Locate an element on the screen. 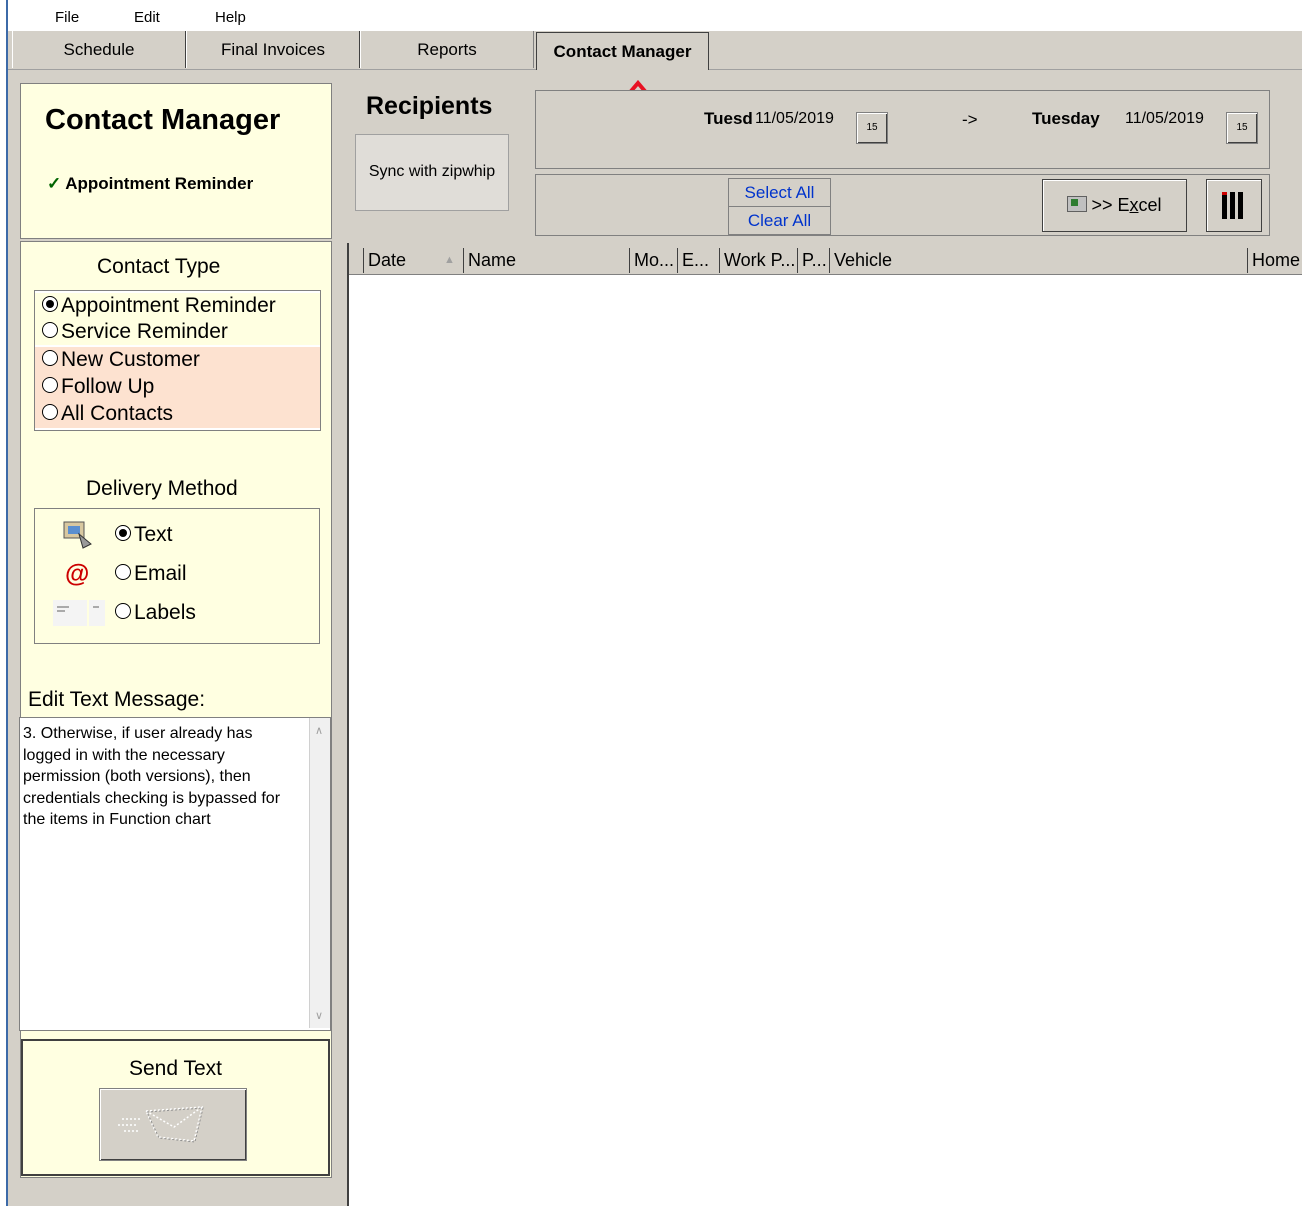 This screenshot has height=1206, width=1302. radio-email-option: Email is located at coordinates (147, 574).